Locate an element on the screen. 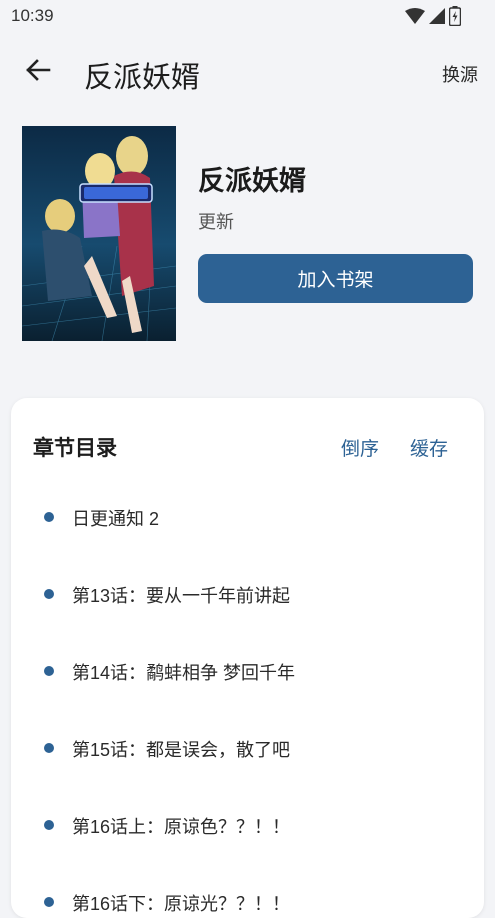 This screenshot has height=918, width=495. chapter-label: 第14话：鹬蚌相争 梦回千年 is located at coordinates (184, 673).